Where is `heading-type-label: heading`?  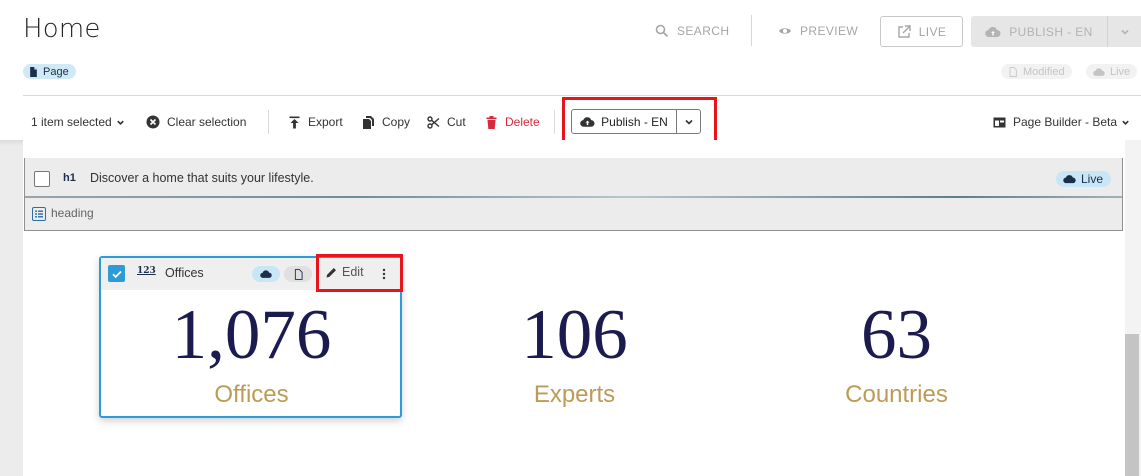 heading-type-label: heading is located at coordinates (72, 213).